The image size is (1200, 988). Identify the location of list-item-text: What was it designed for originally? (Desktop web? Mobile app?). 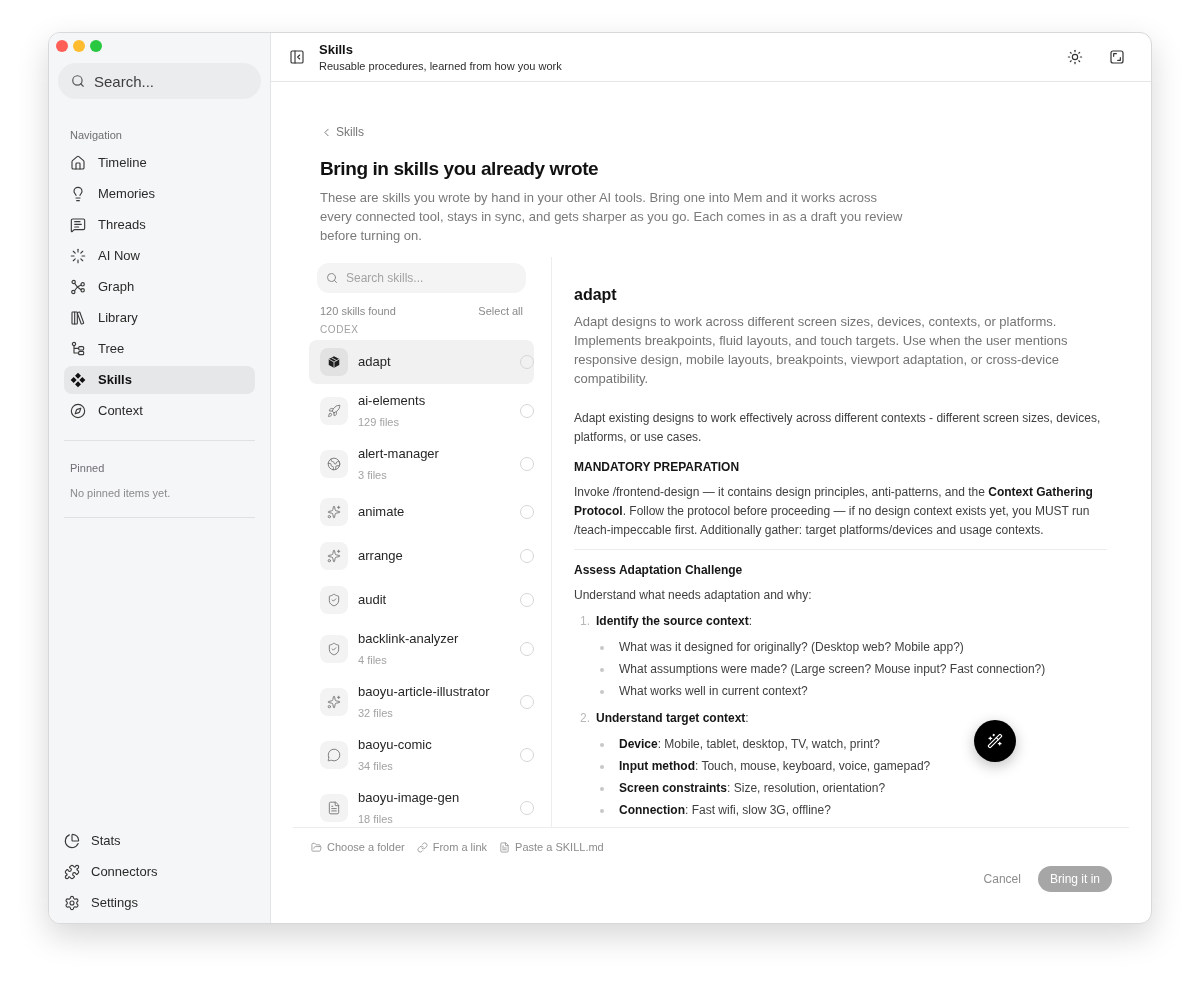
(791, 647).